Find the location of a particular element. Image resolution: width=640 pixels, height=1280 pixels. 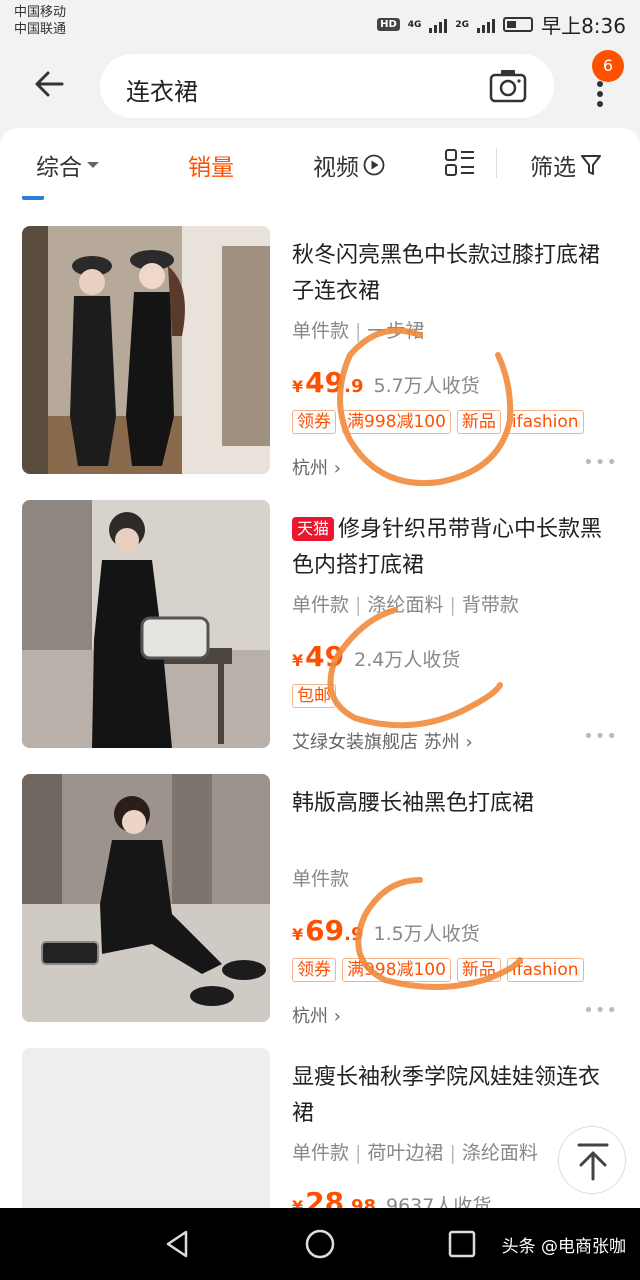

partial-tag is located at coordinates (33, 198).